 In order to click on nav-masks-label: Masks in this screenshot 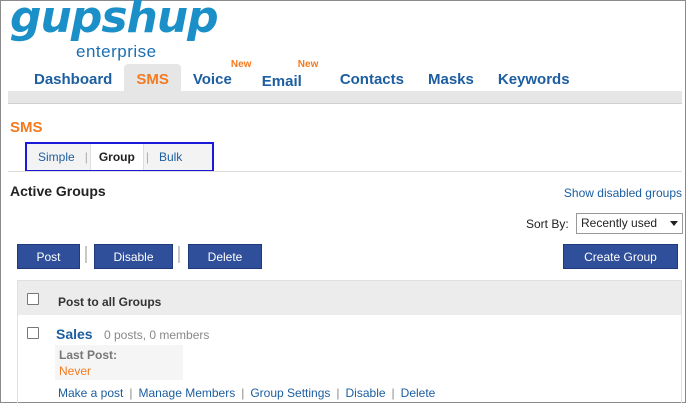, I will do `click(451, 79)`.